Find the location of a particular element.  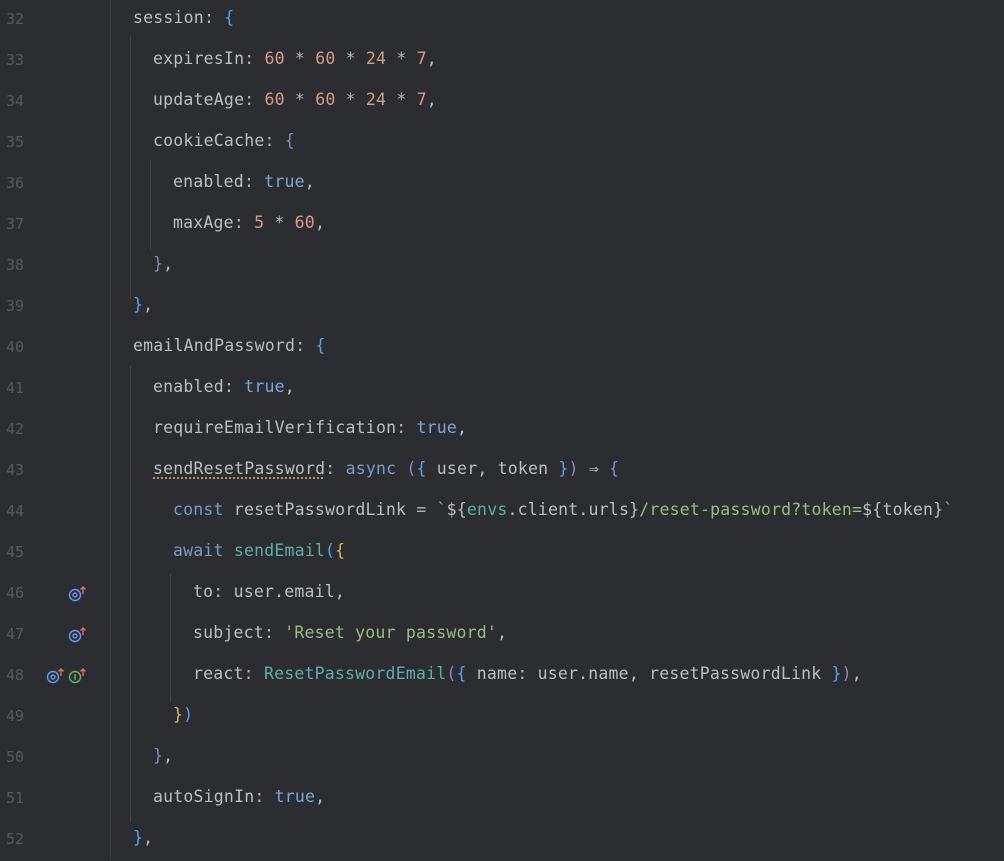

code-text: requireEmailVerification: true, is located at coordinates (310, 427).